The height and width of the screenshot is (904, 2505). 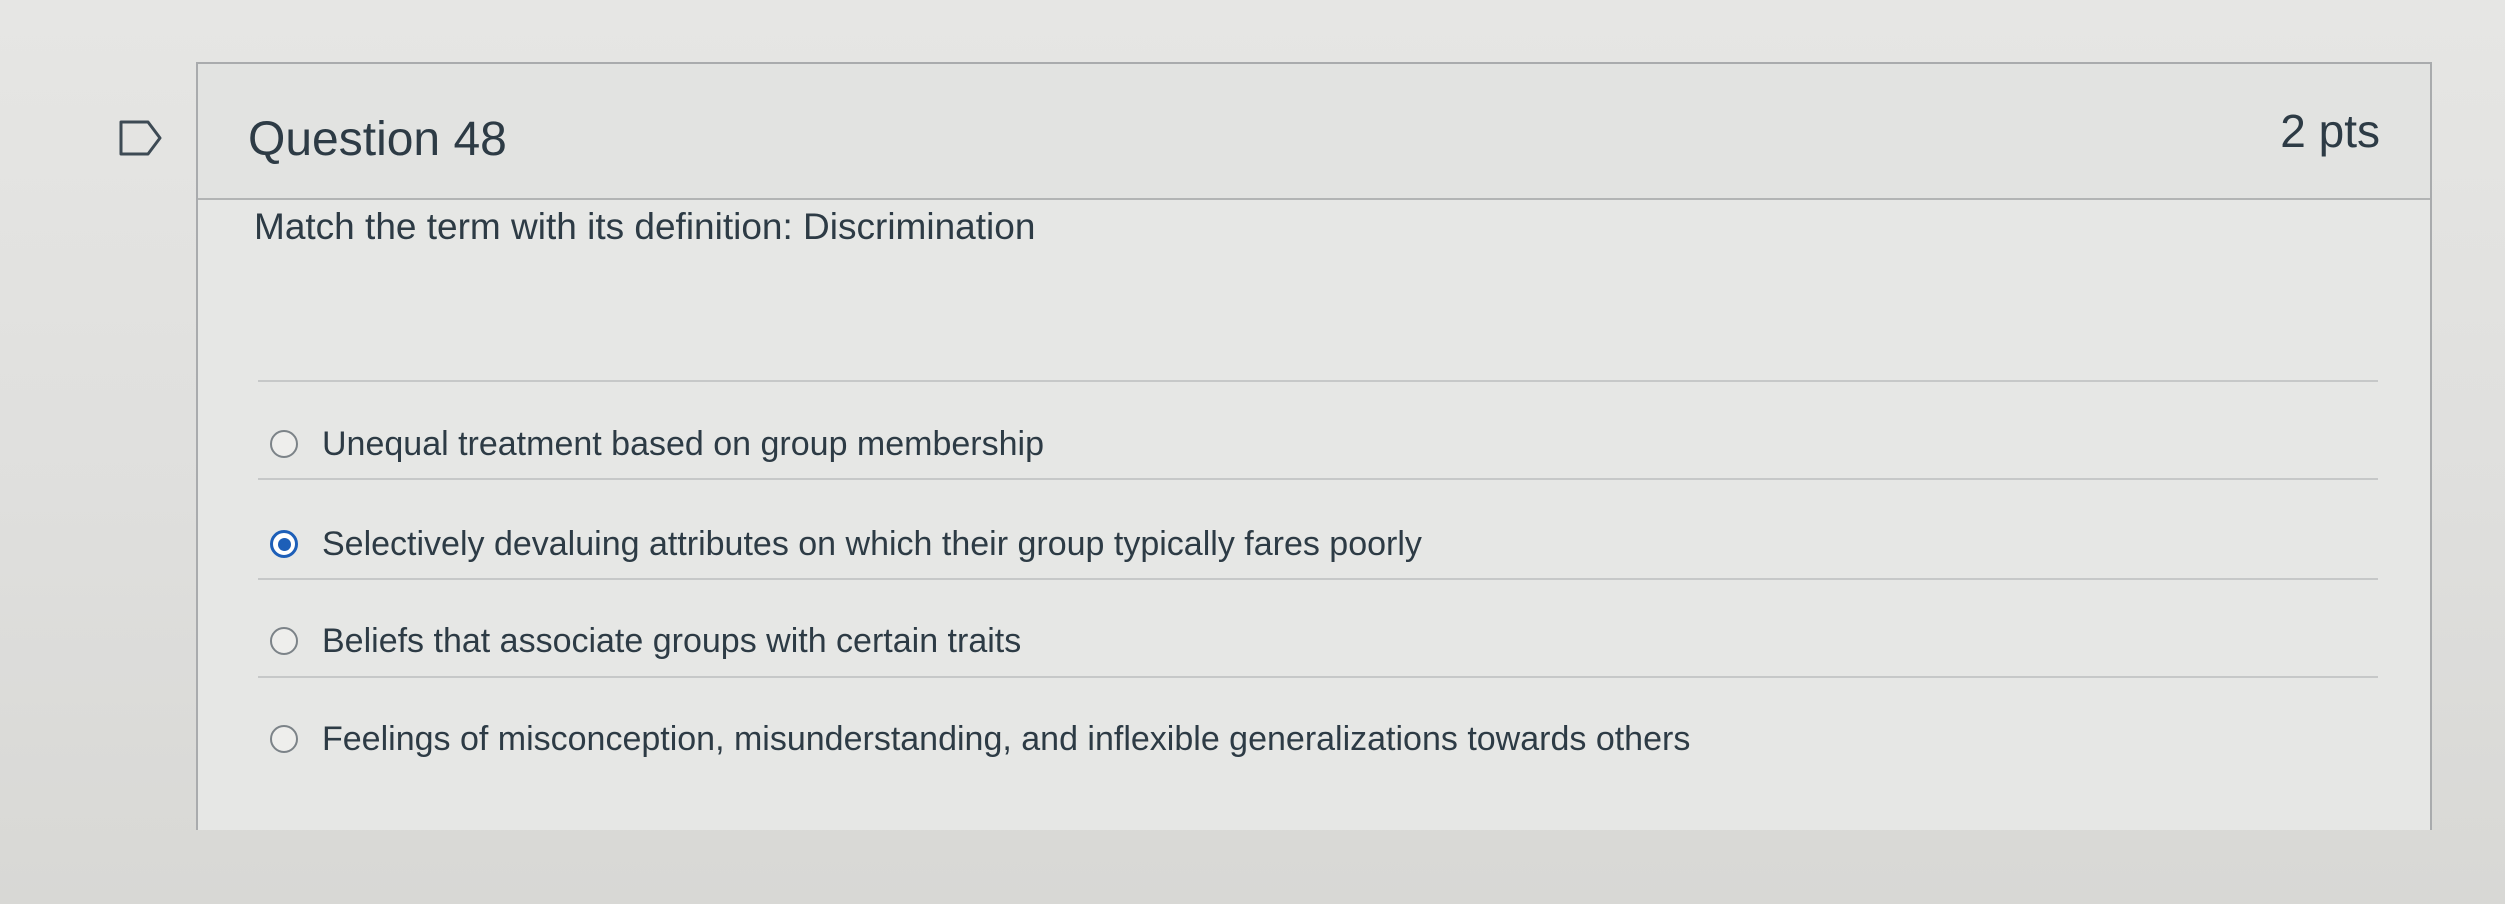 I want to click on question-points: 2 pts, so click(x=2330, y=131).